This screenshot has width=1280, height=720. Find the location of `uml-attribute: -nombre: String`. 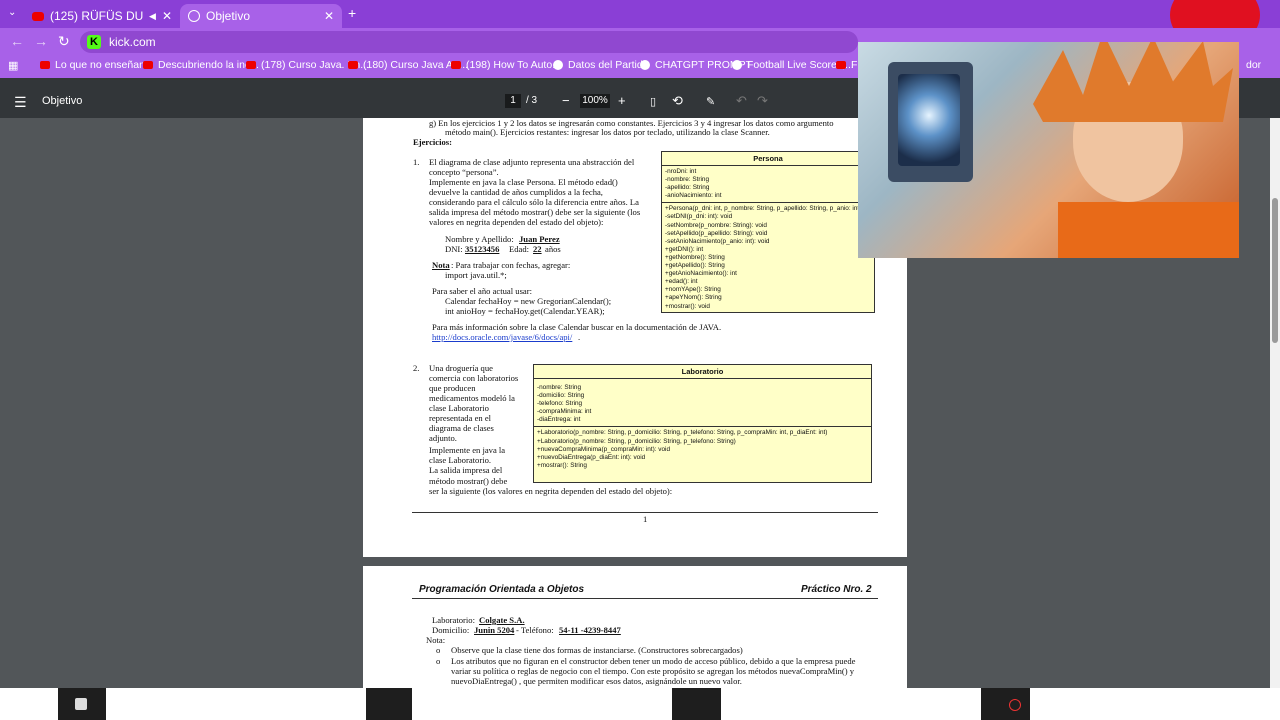

uml-attribute: -nombre: String is located at coordinates (559, 387).